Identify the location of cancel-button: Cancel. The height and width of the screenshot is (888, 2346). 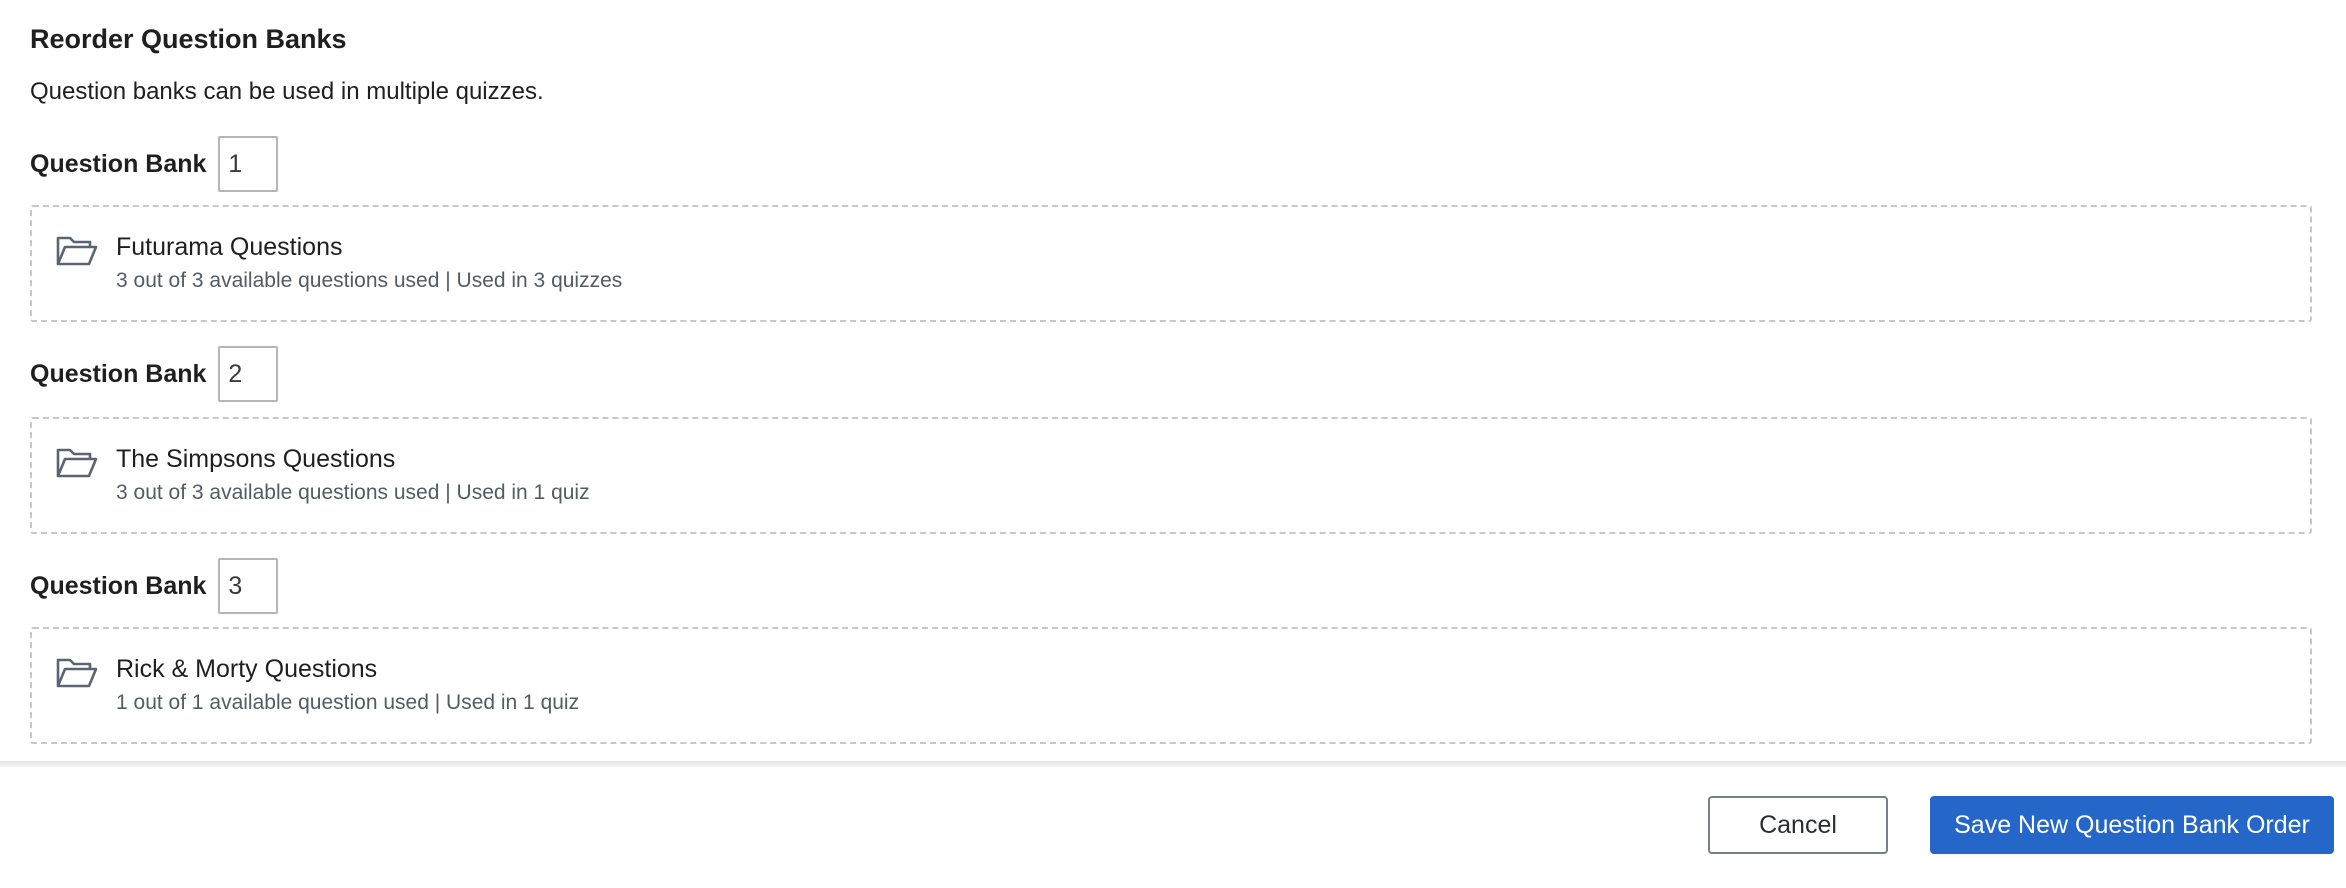
(1798, 825).